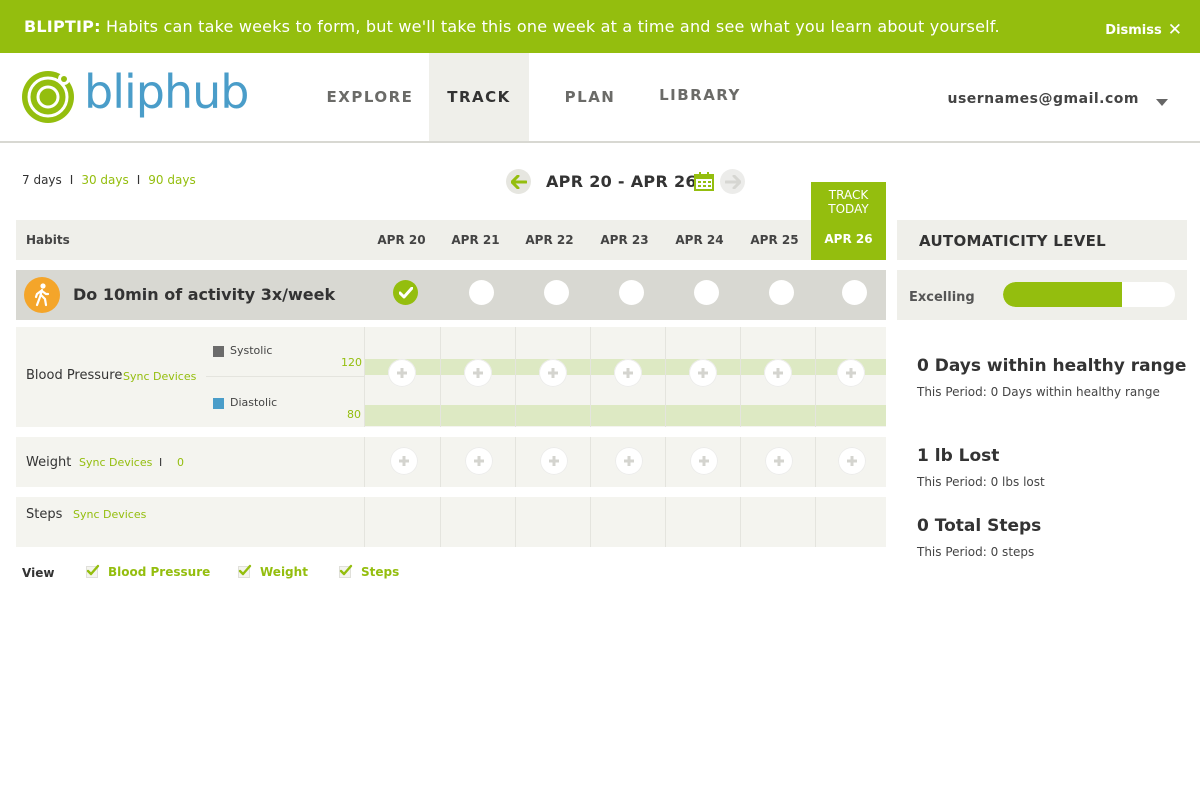 This screenshot has width=1200, height=805. Describe the element at coordinates (848, 221) in the screenshot. I see `track-today-column: TRACK TODAY APR 26` at that location.